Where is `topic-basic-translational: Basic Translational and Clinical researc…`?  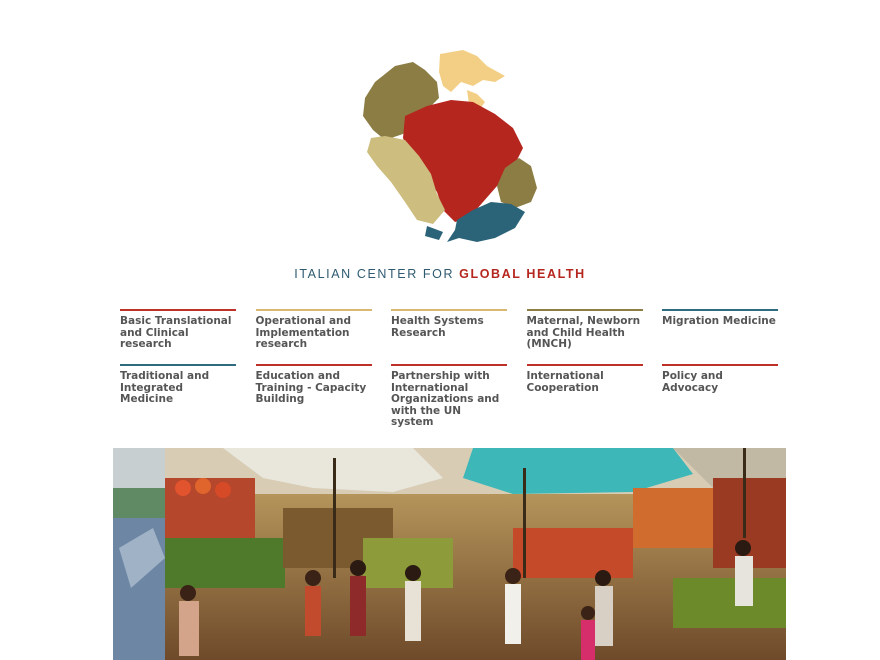 topic-basic-translational: Basic Translational and Clinical researc… is located at coordinates (178, 336).